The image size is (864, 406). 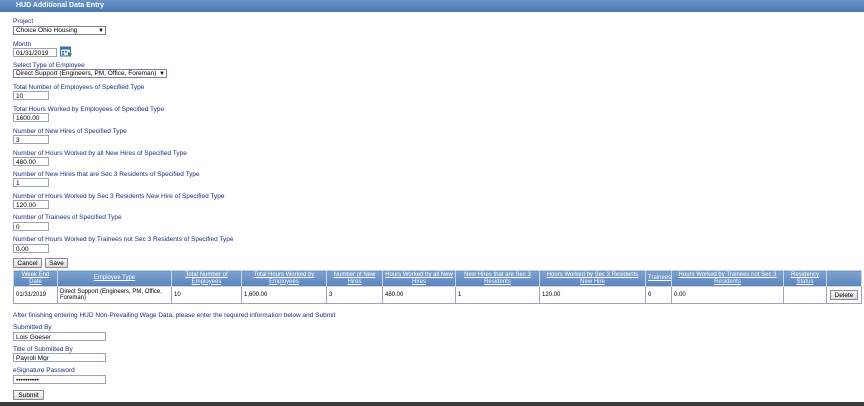 I want to click on total-employees-input: 10, so click(x=31, y=95).